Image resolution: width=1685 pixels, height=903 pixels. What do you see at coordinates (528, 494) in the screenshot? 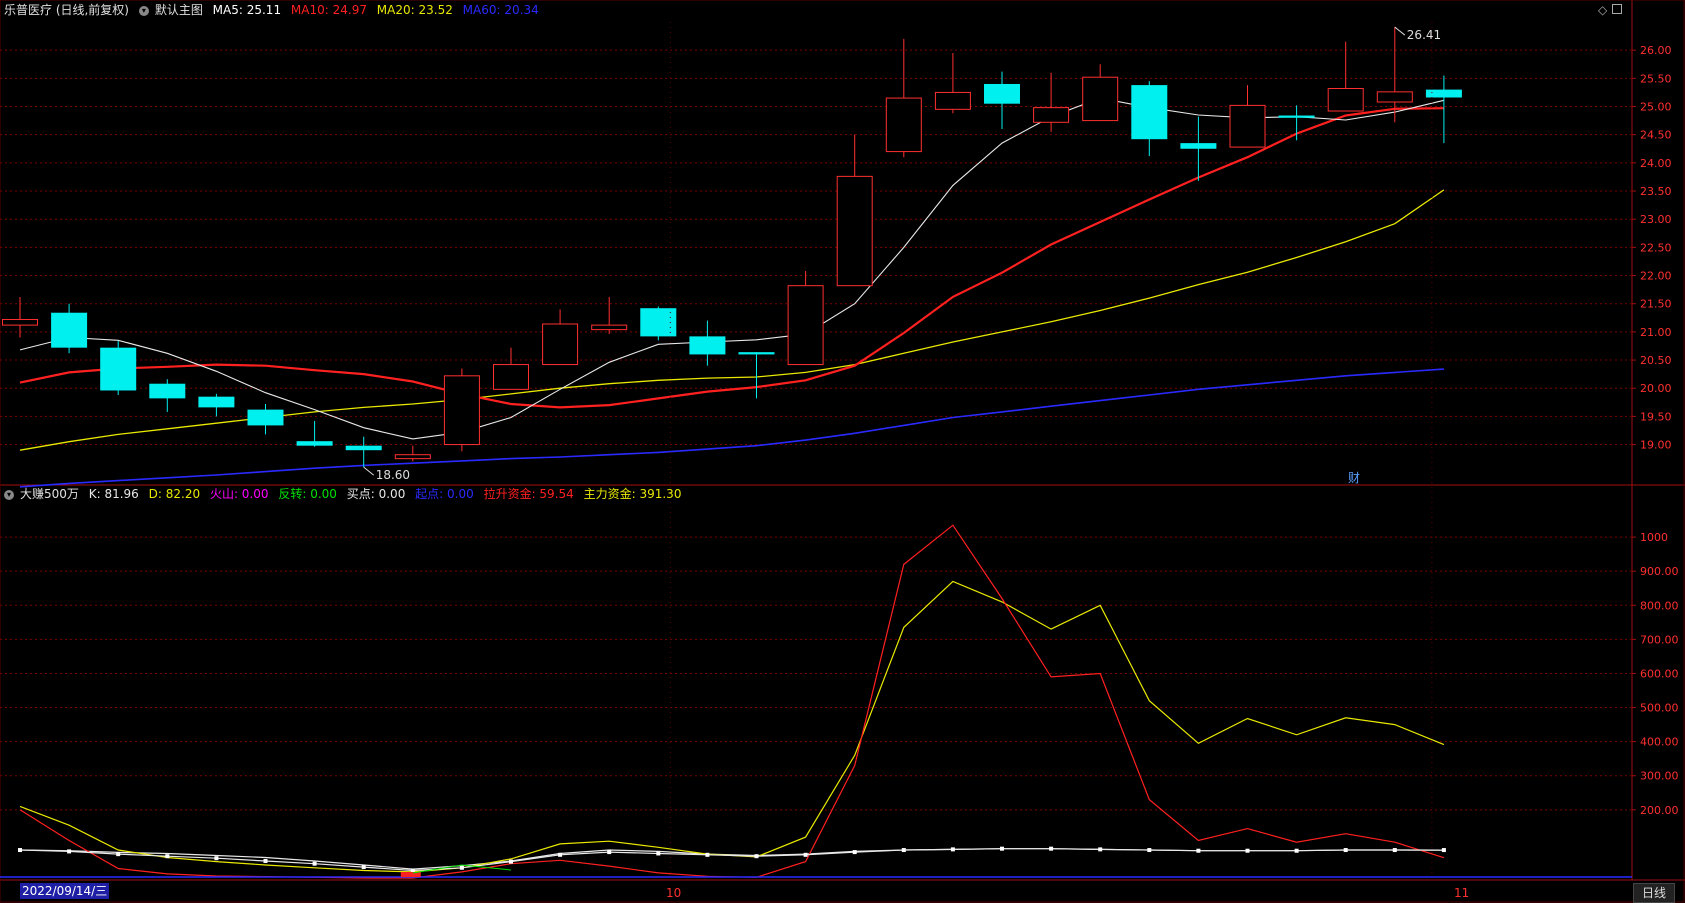
I see `lasheng-label: 拉升资金: 59.54` at bounding box center [528, 494].